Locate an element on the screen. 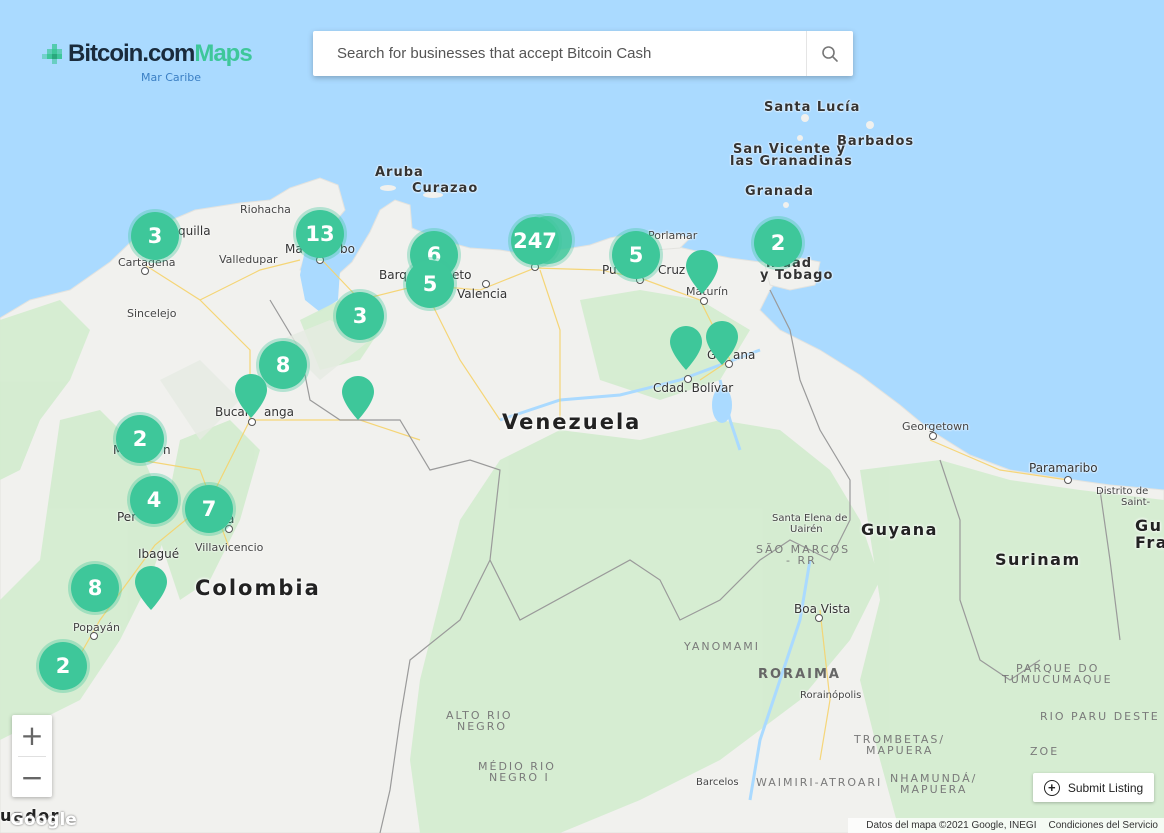  label-tumucumaque-2: TUMUCUMAQUE is located at coordinates (1057, 679).